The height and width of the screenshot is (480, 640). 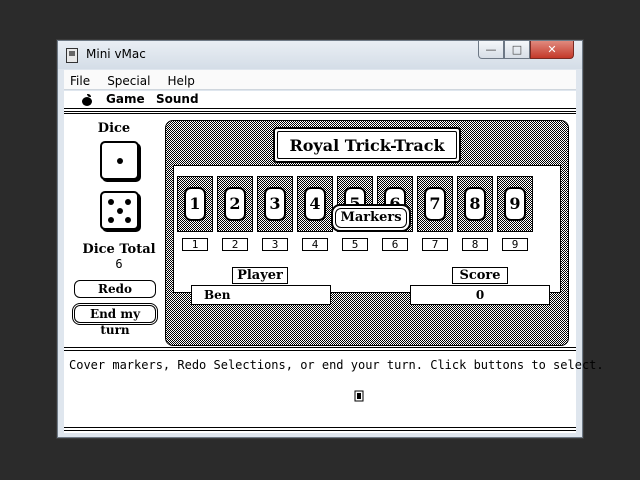 I want to click on menu-sound: Sound, so click(x=177, y=99).